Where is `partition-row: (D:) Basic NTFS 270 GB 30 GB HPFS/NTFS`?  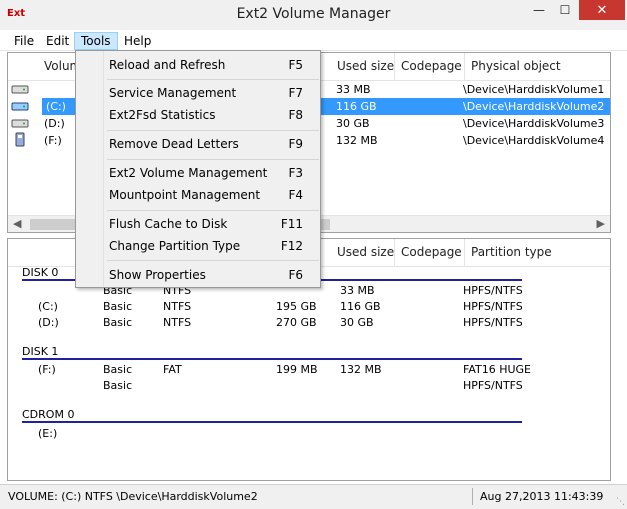 partition-row: (D:) Basic NTFS 270 GB 30 GB HPFS/NTFS is located at coordinates (309, 322).